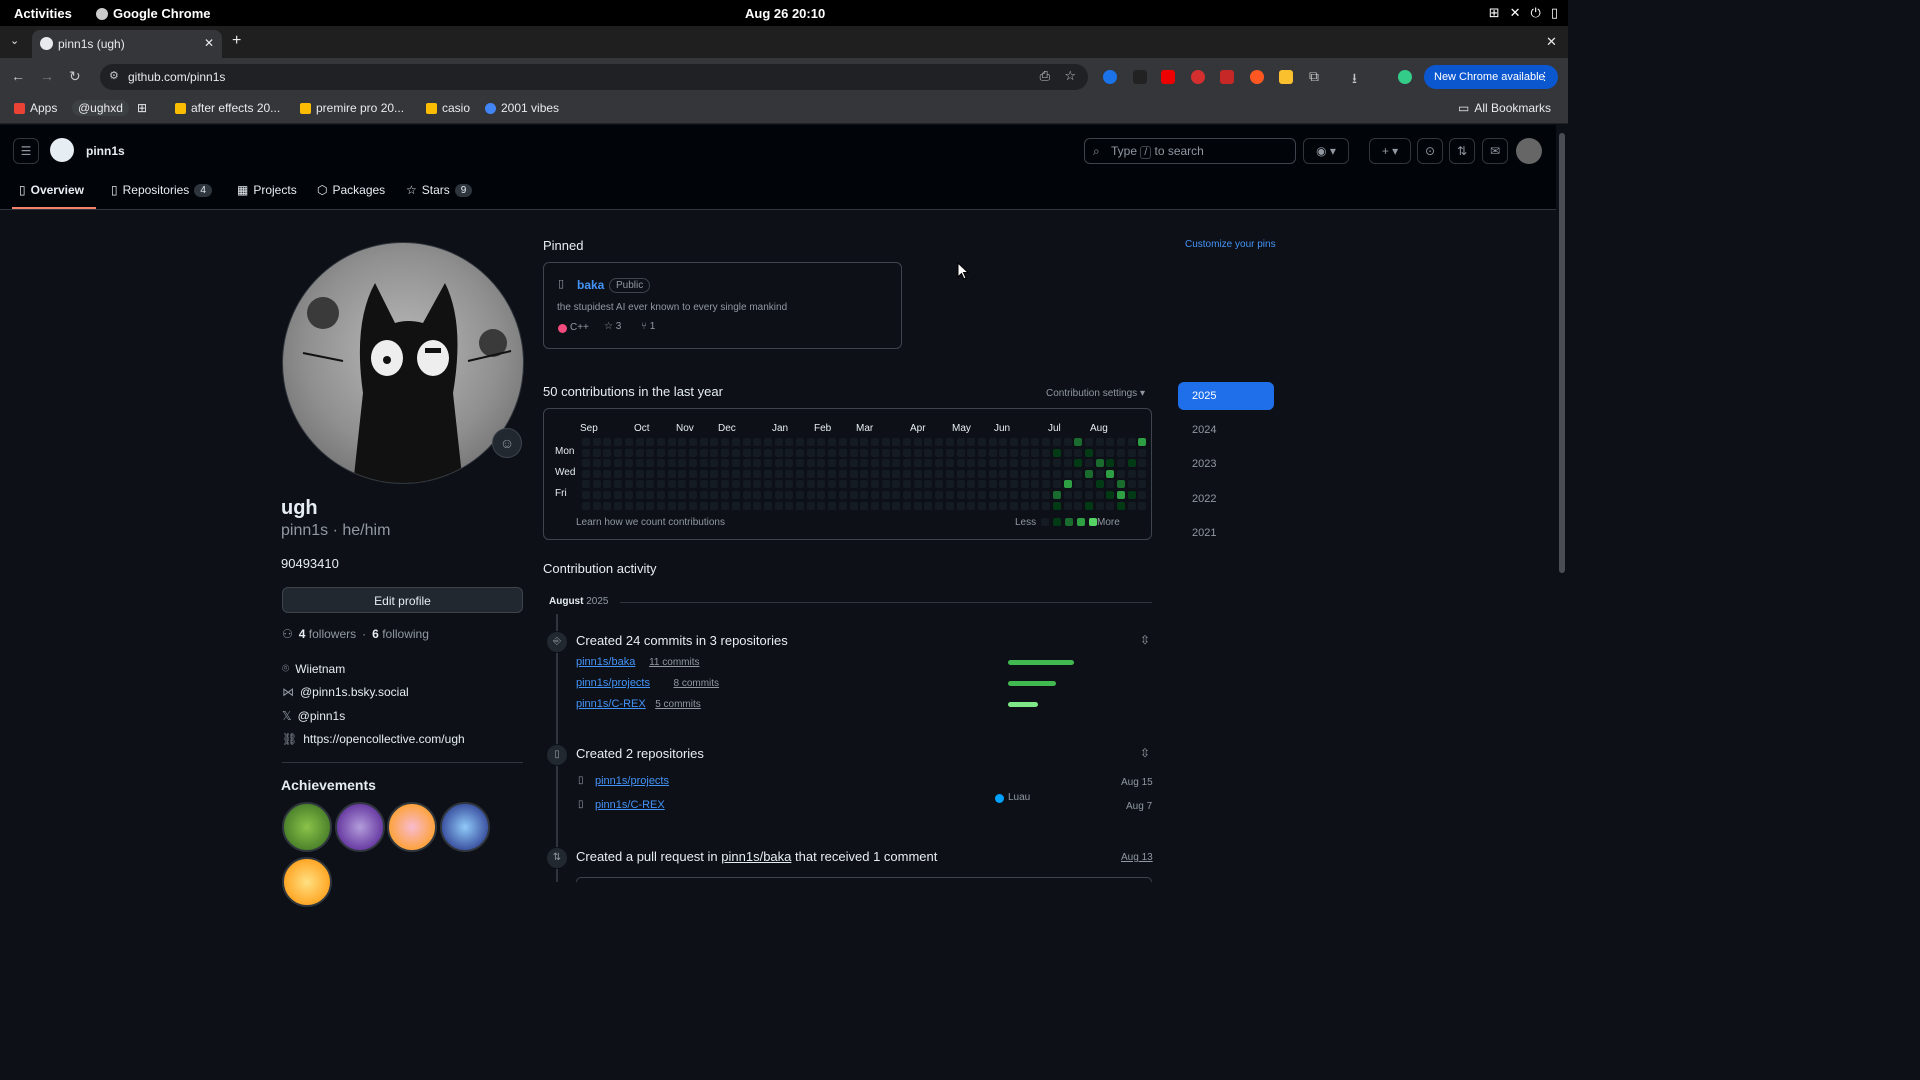  I want to click on header-username: pinn1s, so click(105, 151).